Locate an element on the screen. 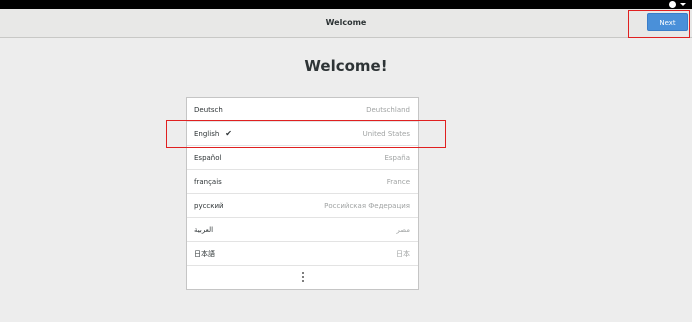 Image resolution: width=692 pixels, height=322 pixels. more-languages-row is located at coordinates (302, 277).